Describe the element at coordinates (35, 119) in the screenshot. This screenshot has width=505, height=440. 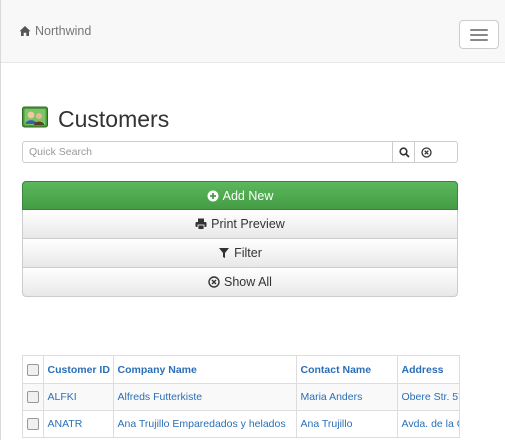
I see `customers-icon` at that location.